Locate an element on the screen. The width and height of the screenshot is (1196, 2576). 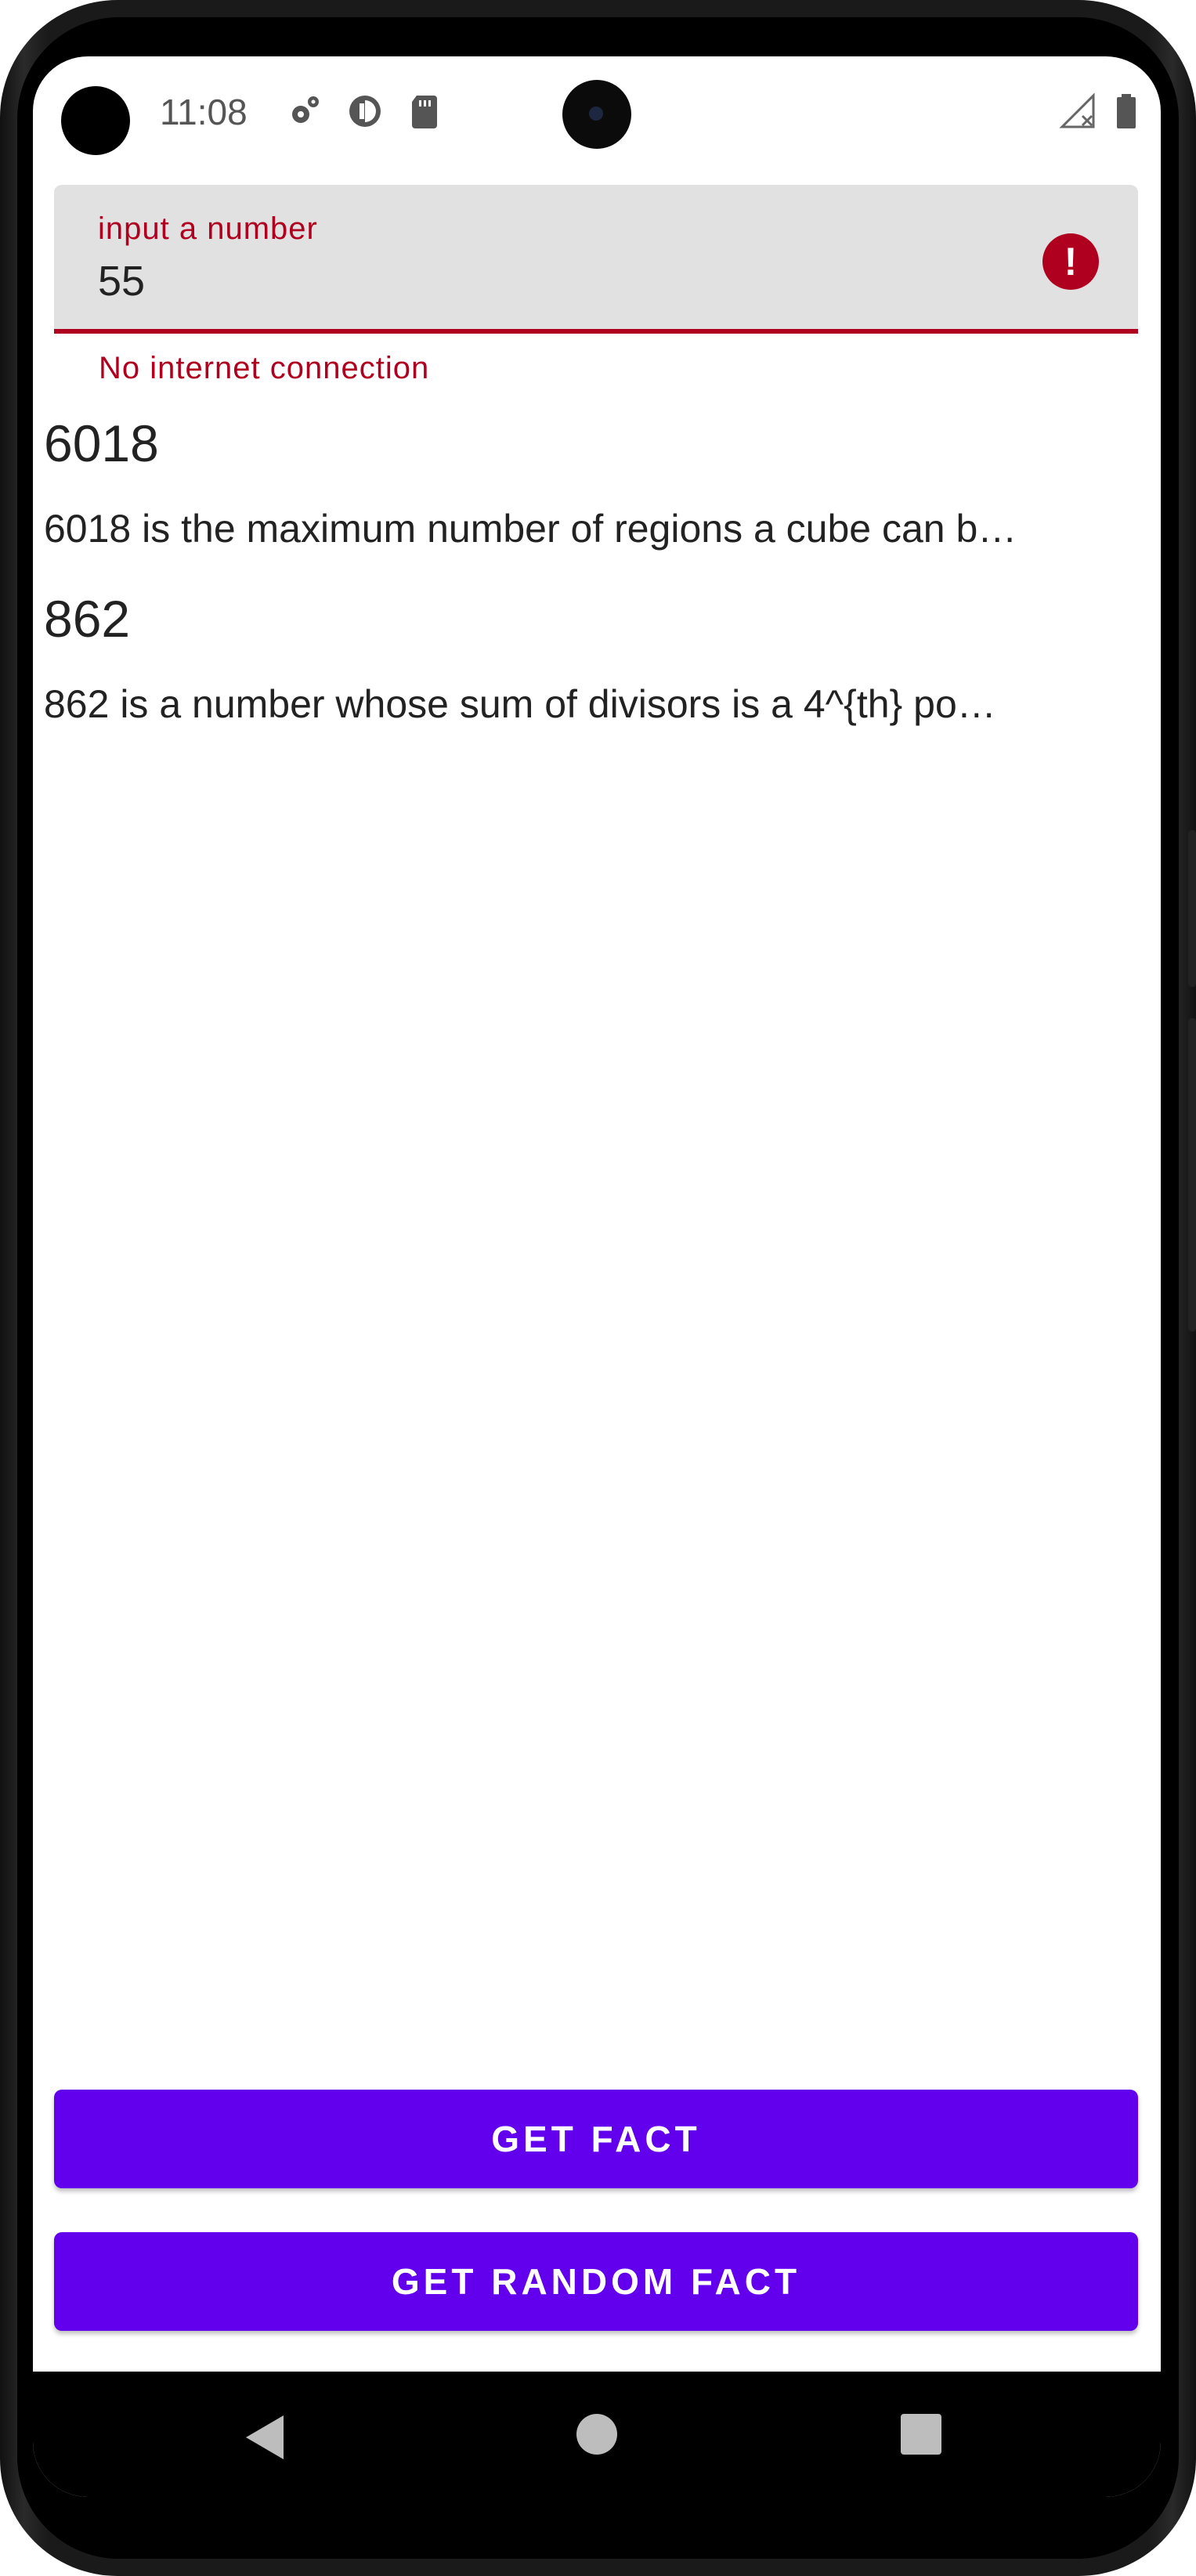
fact-title: 6018 is located at coordinates (101, 443).